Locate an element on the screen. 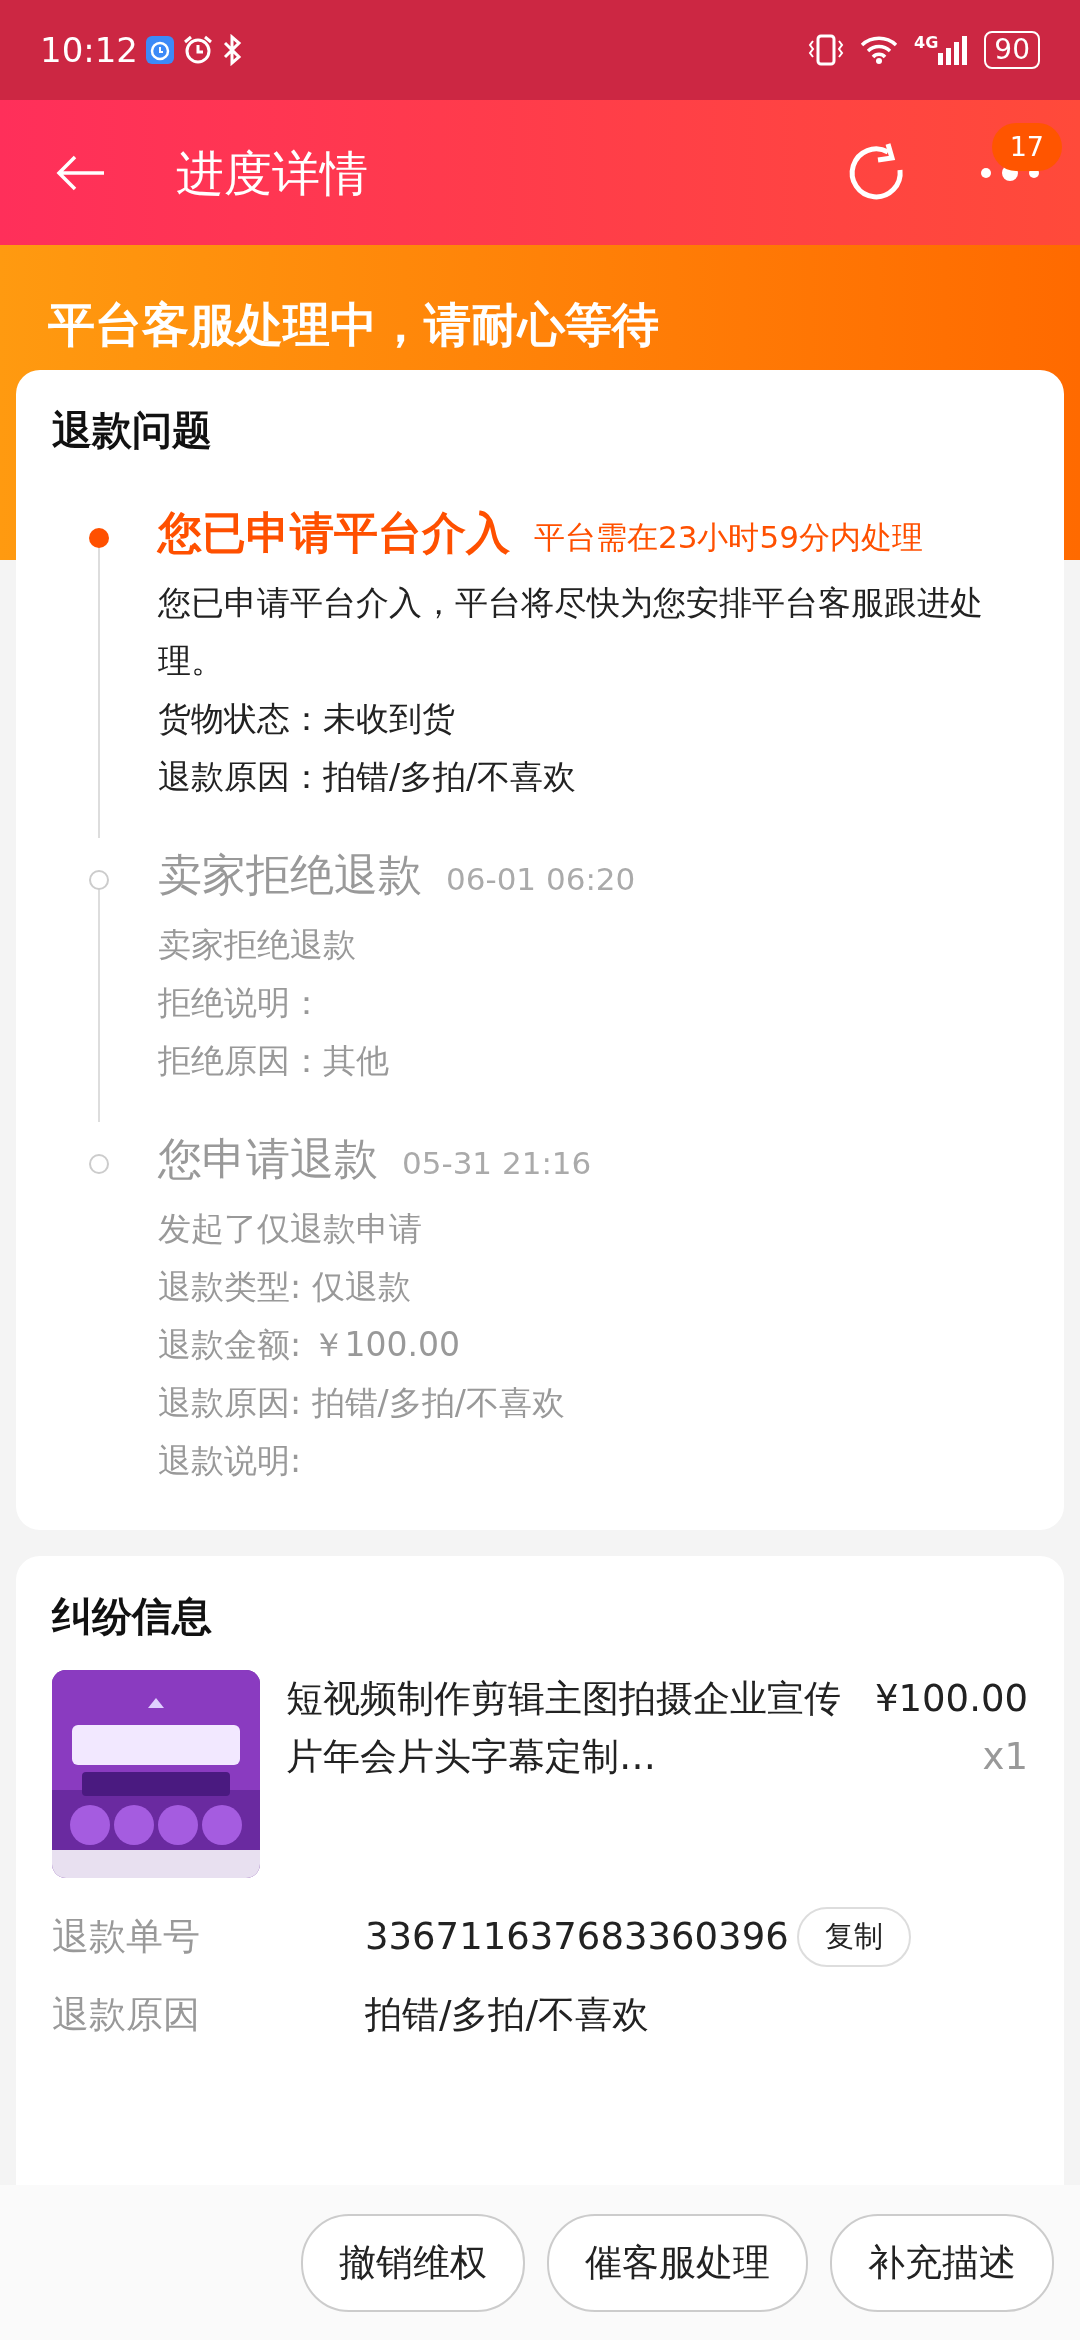 Image resolution: width=1080 pixels, height=2340 pixels. notification-count: 17 is located at coordinates (1026, 146).